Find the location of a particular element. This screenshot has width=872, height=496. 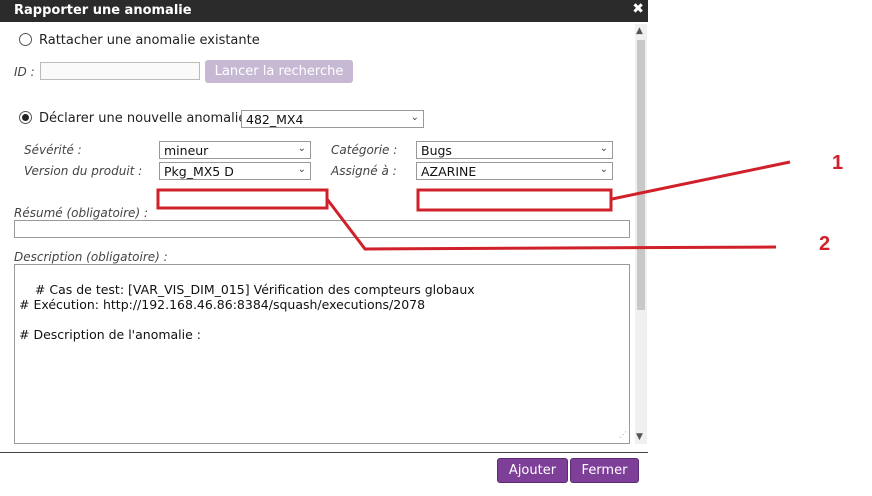

annotation-overlay is located at coordinates (473, 205).